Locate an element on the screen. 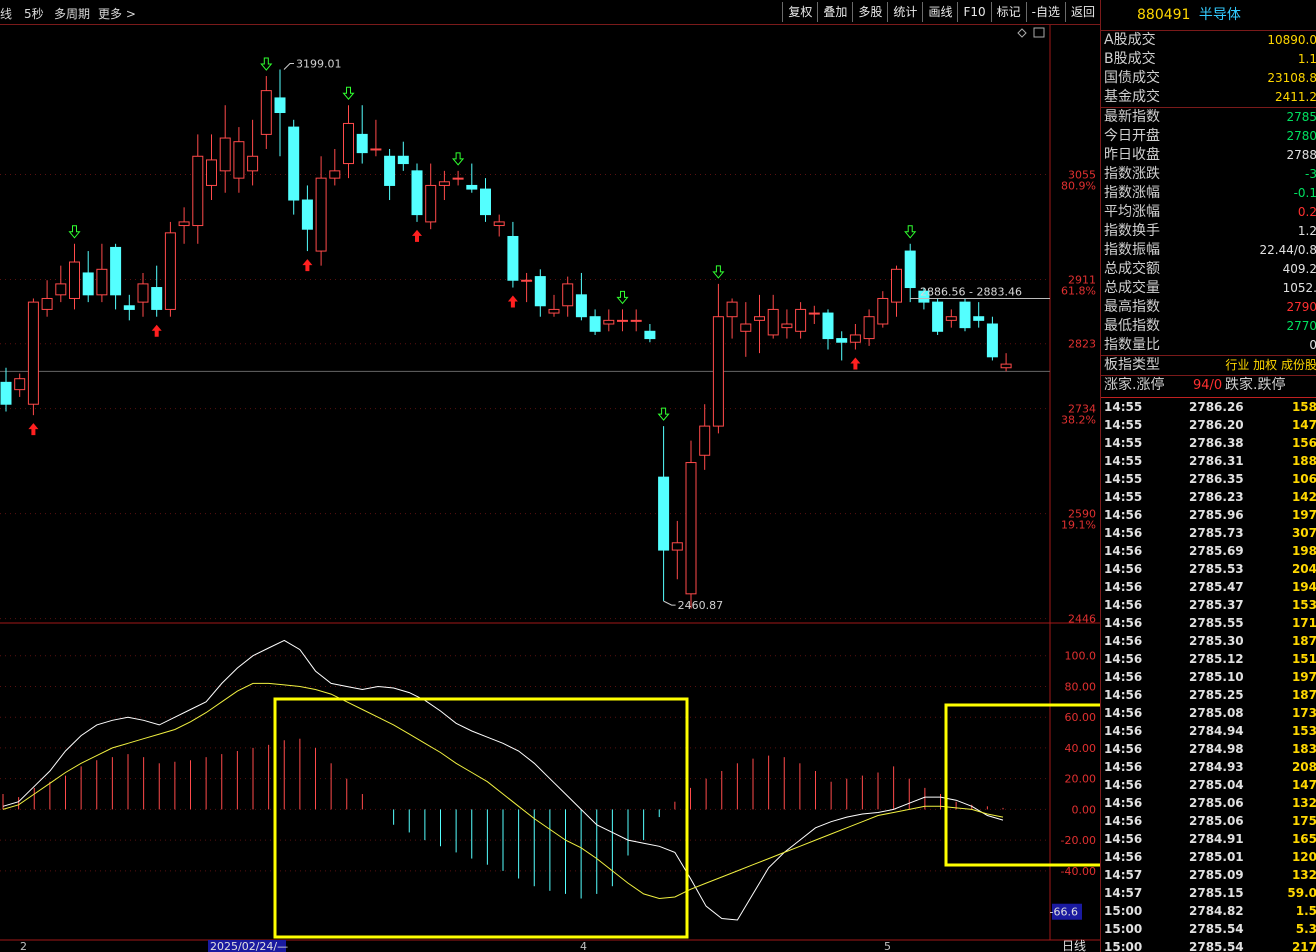 This screenshot has width=1316, height=952. tick-row: 14:56 2785.01 120 is located at coordinates (1208, 857).